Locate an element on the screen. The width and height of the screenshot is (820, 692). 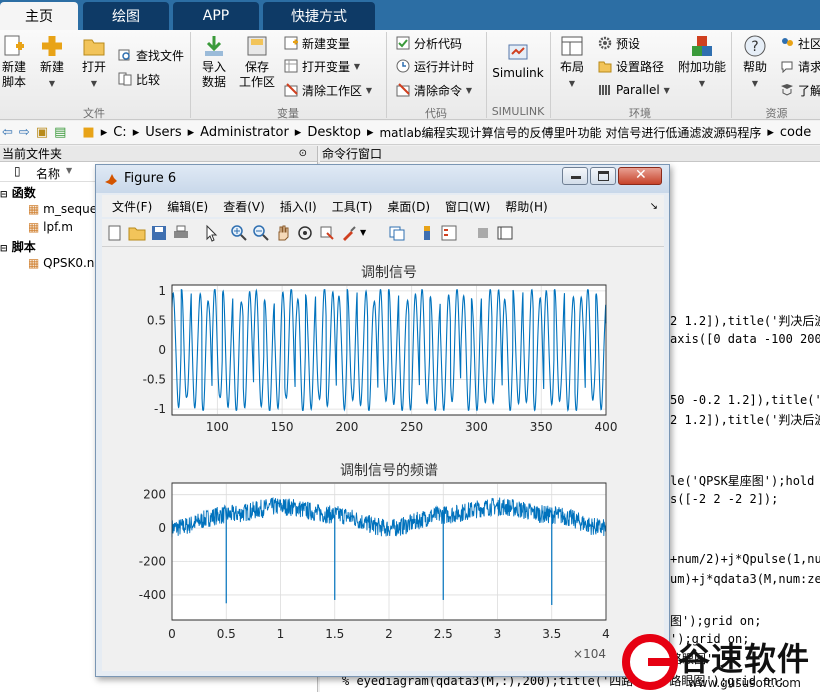
zoom-in-icon is located at coordinates (239, 233).